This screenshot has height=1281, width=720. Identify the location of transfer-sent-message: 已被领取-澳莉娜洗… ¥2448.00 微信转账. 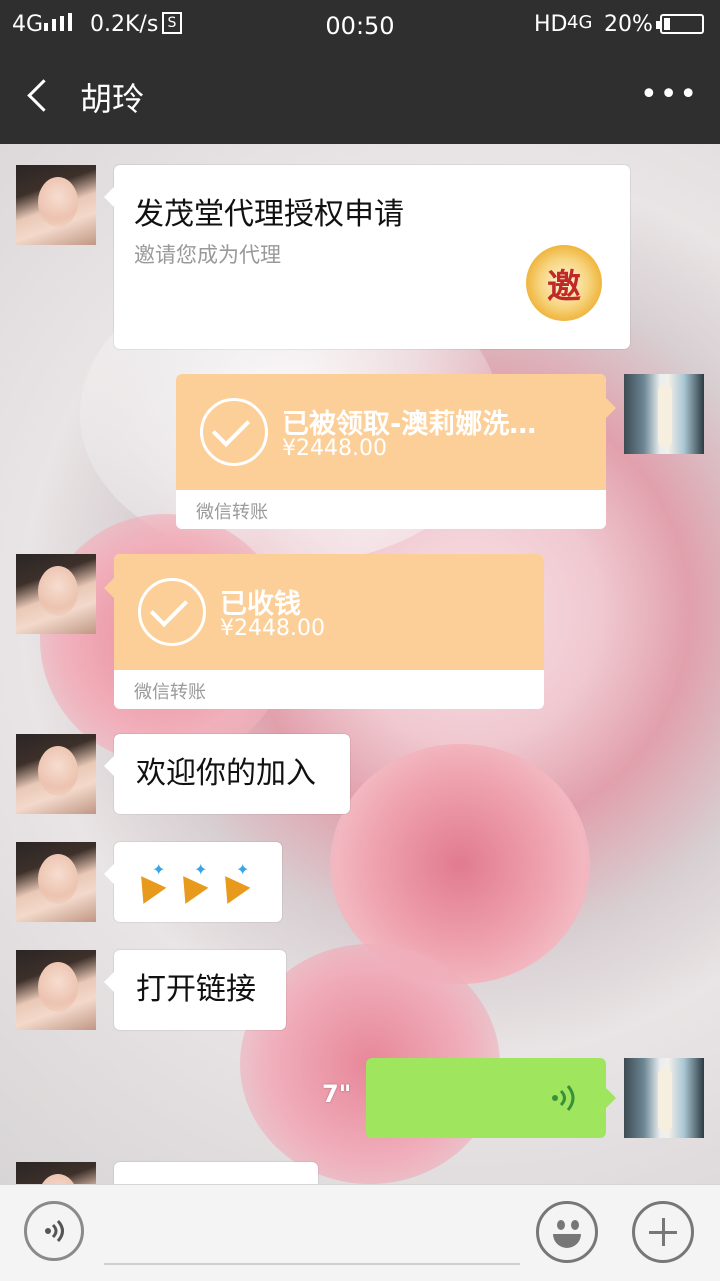
(391, 451).